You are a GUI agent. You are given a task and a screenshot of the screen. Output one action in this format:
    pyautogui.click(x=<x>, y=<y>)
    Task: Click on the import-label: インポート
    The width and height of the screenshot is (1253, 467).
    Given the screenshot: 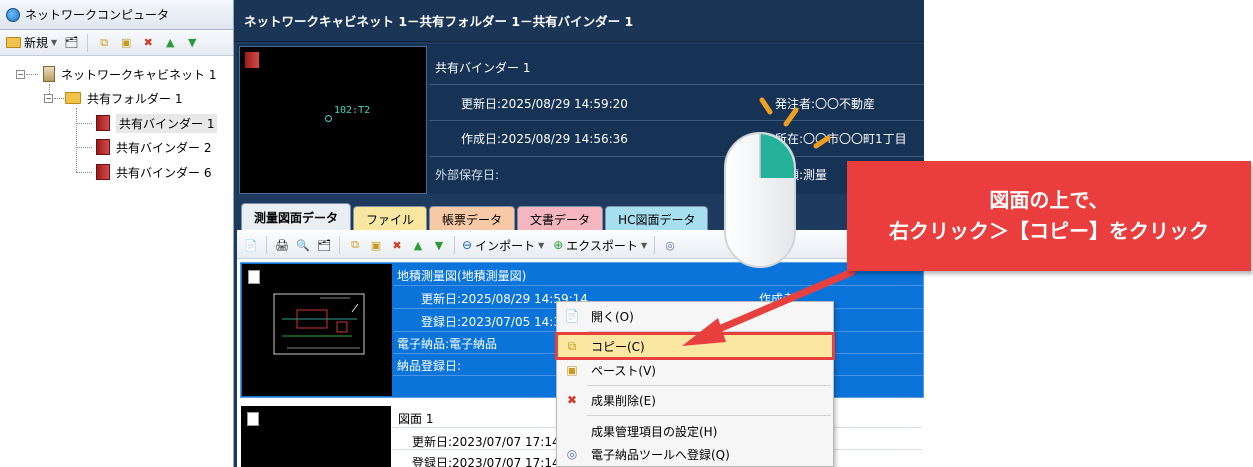 What is the action you would take?
    pyautogui.click(x=505, y=245)
    